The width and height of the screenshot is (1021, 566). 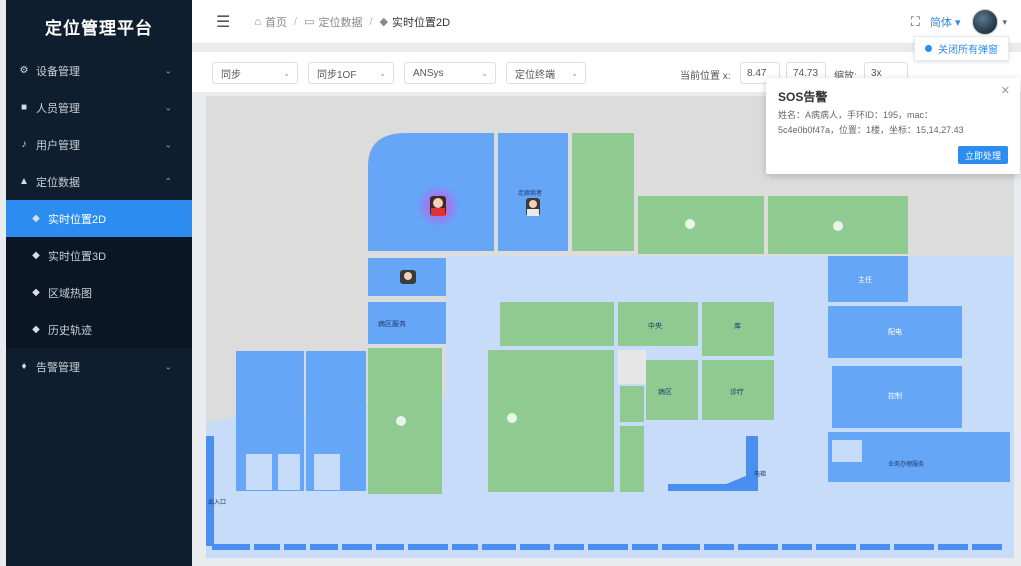 I want to click on language-label: 简体, so click(x=940, y=23).